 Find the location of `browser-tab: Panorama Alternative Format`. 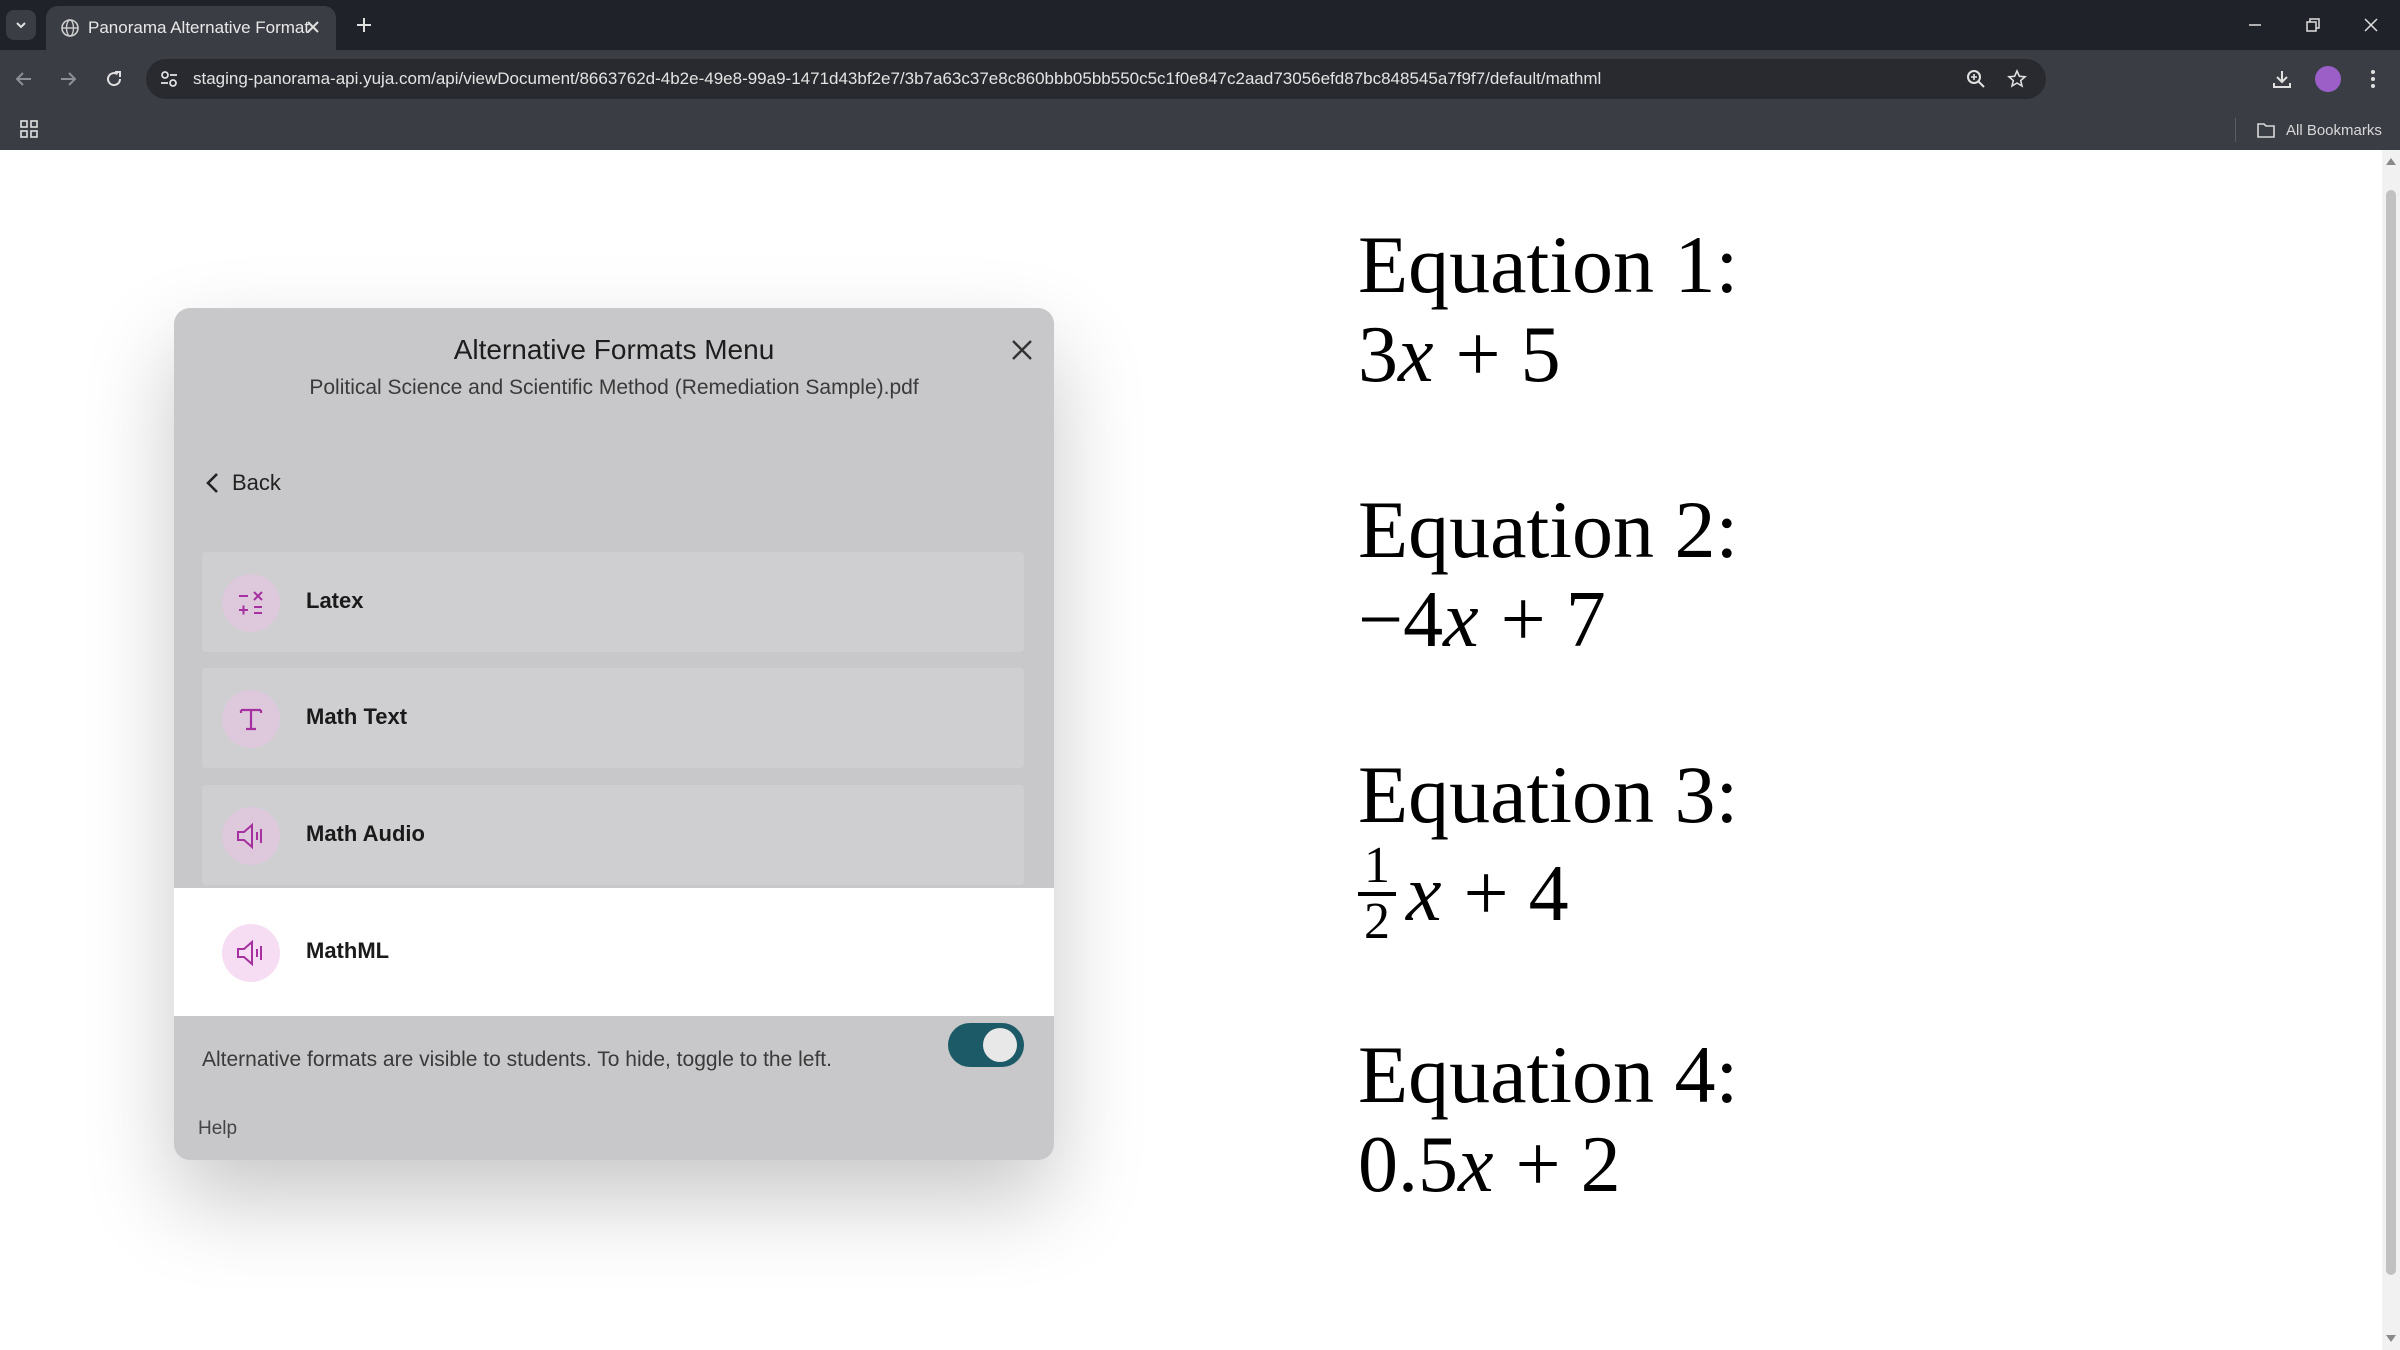

browser-tab: Panorama Alternative Format is located at coordinates (191, 28).